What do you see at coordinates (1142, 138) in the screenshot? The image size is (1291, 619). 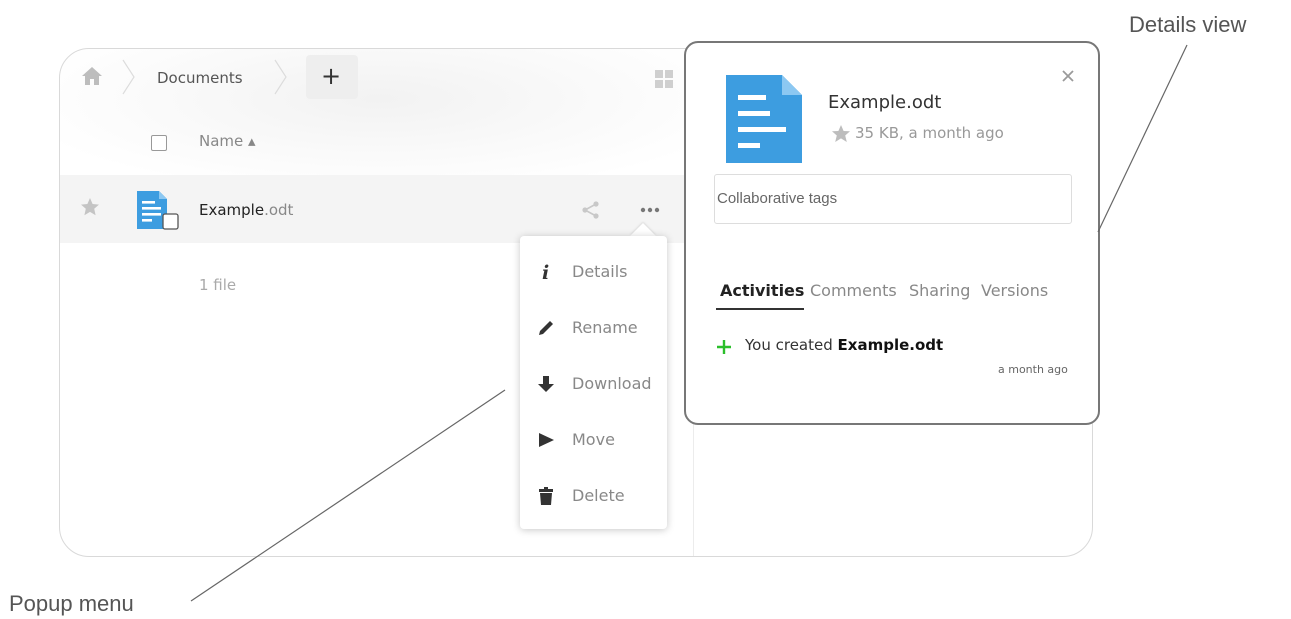 I see `details-view-pointer-line` at bounding box center [1142, 138].